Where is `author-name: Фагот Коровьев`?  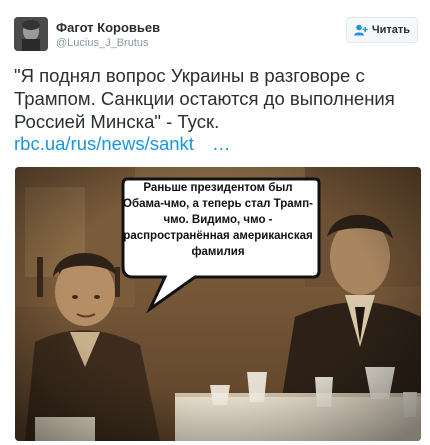 author-name: Фагот Коровьев is located at coordinates (108, 27).